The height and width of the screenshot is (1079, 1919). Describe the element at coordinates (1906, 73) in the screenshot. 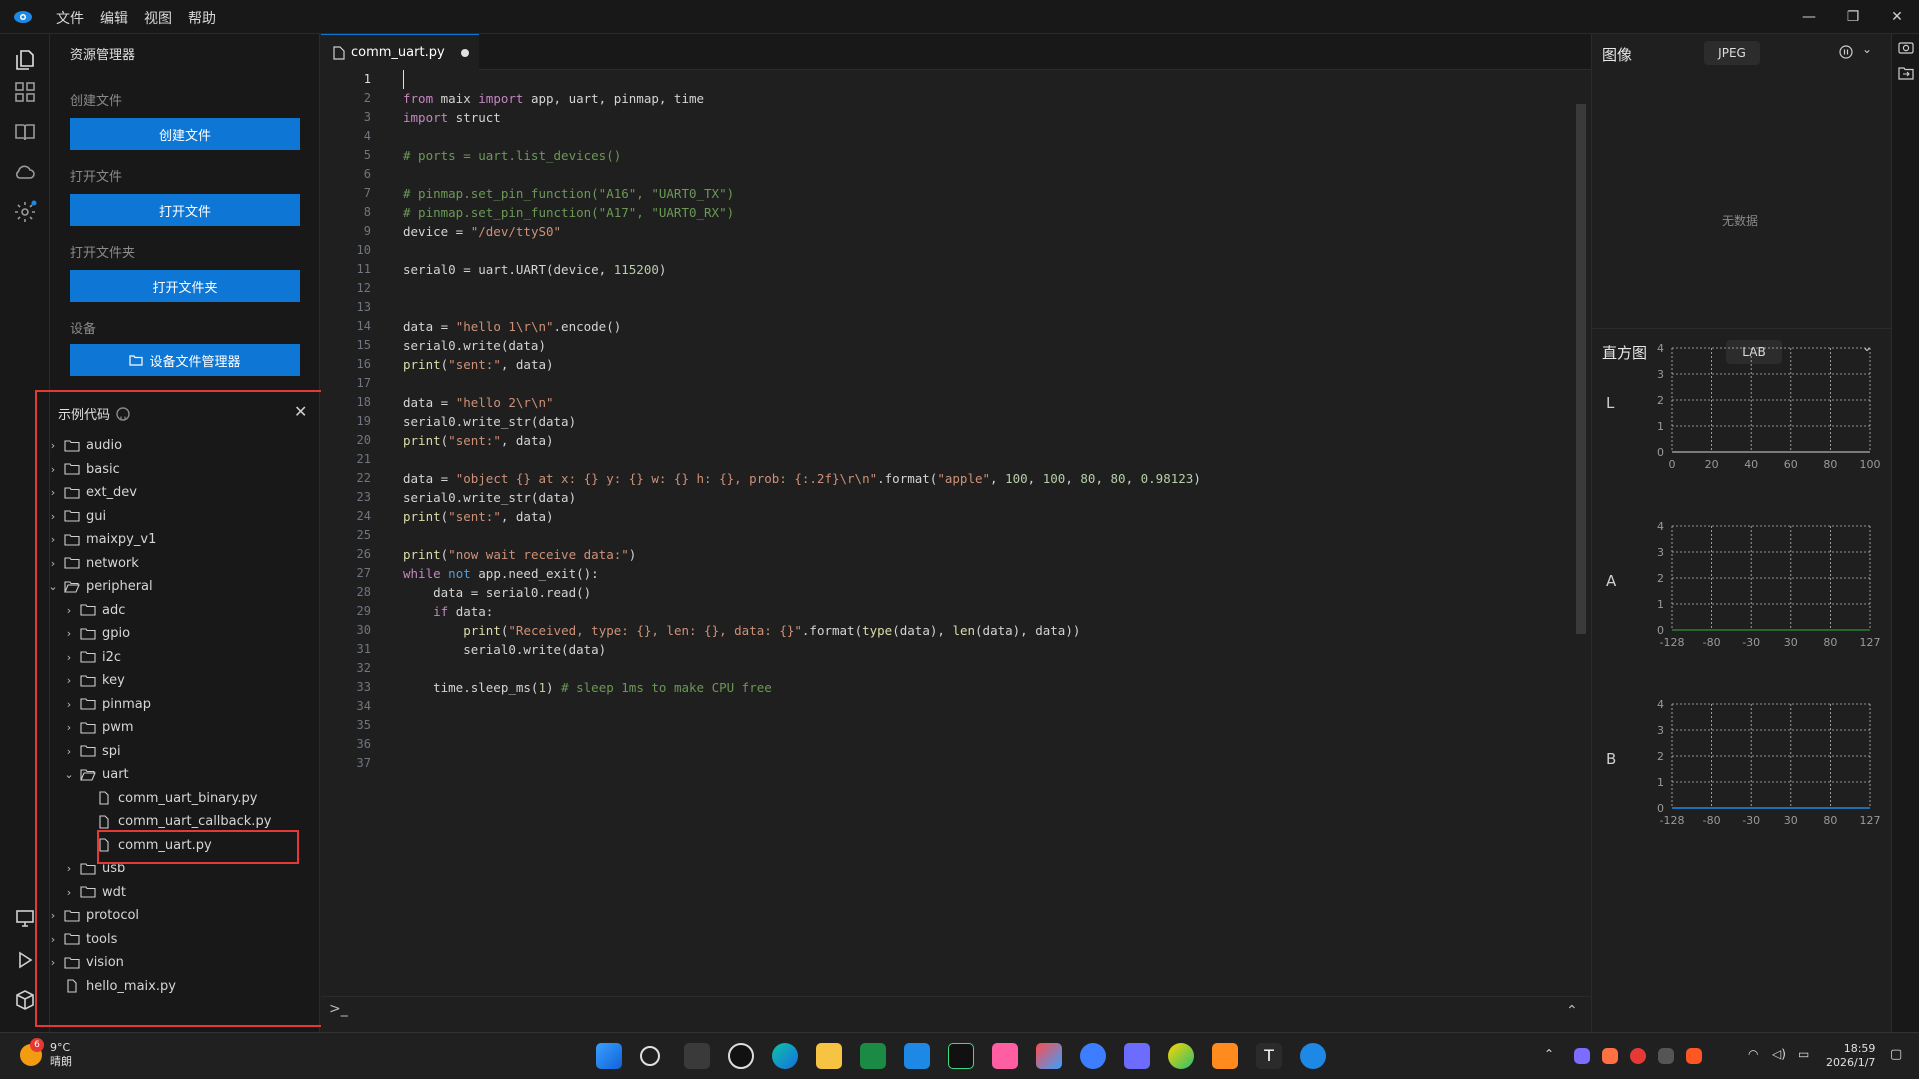

I see `export-folder-icon` at that location.